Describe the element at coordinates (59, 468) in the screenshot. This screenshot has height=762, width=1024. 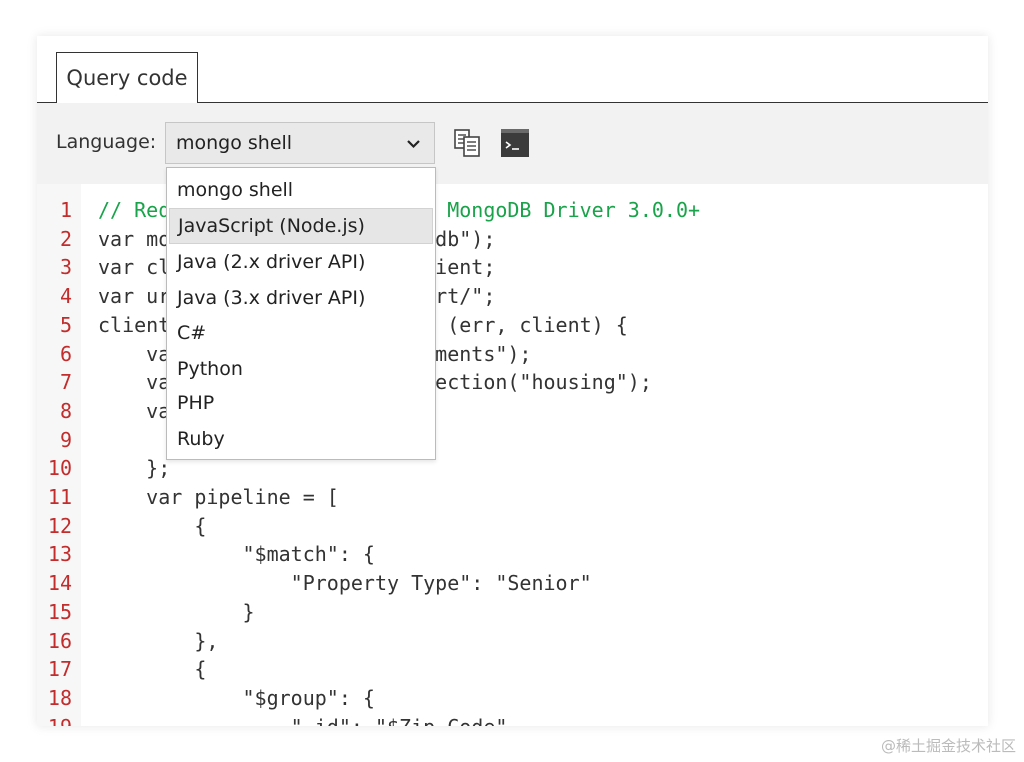
I see `line-number: 10` at that location.